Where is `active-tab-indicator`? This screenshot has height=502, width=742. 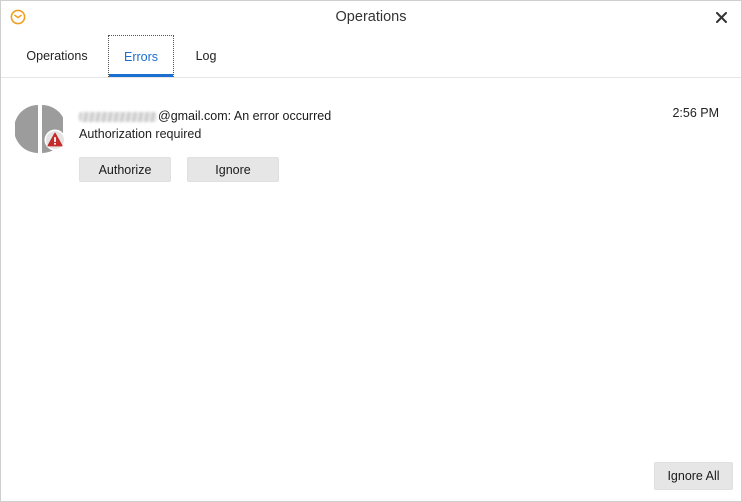 active-tab-indicator is located at coordinates (141, 75).